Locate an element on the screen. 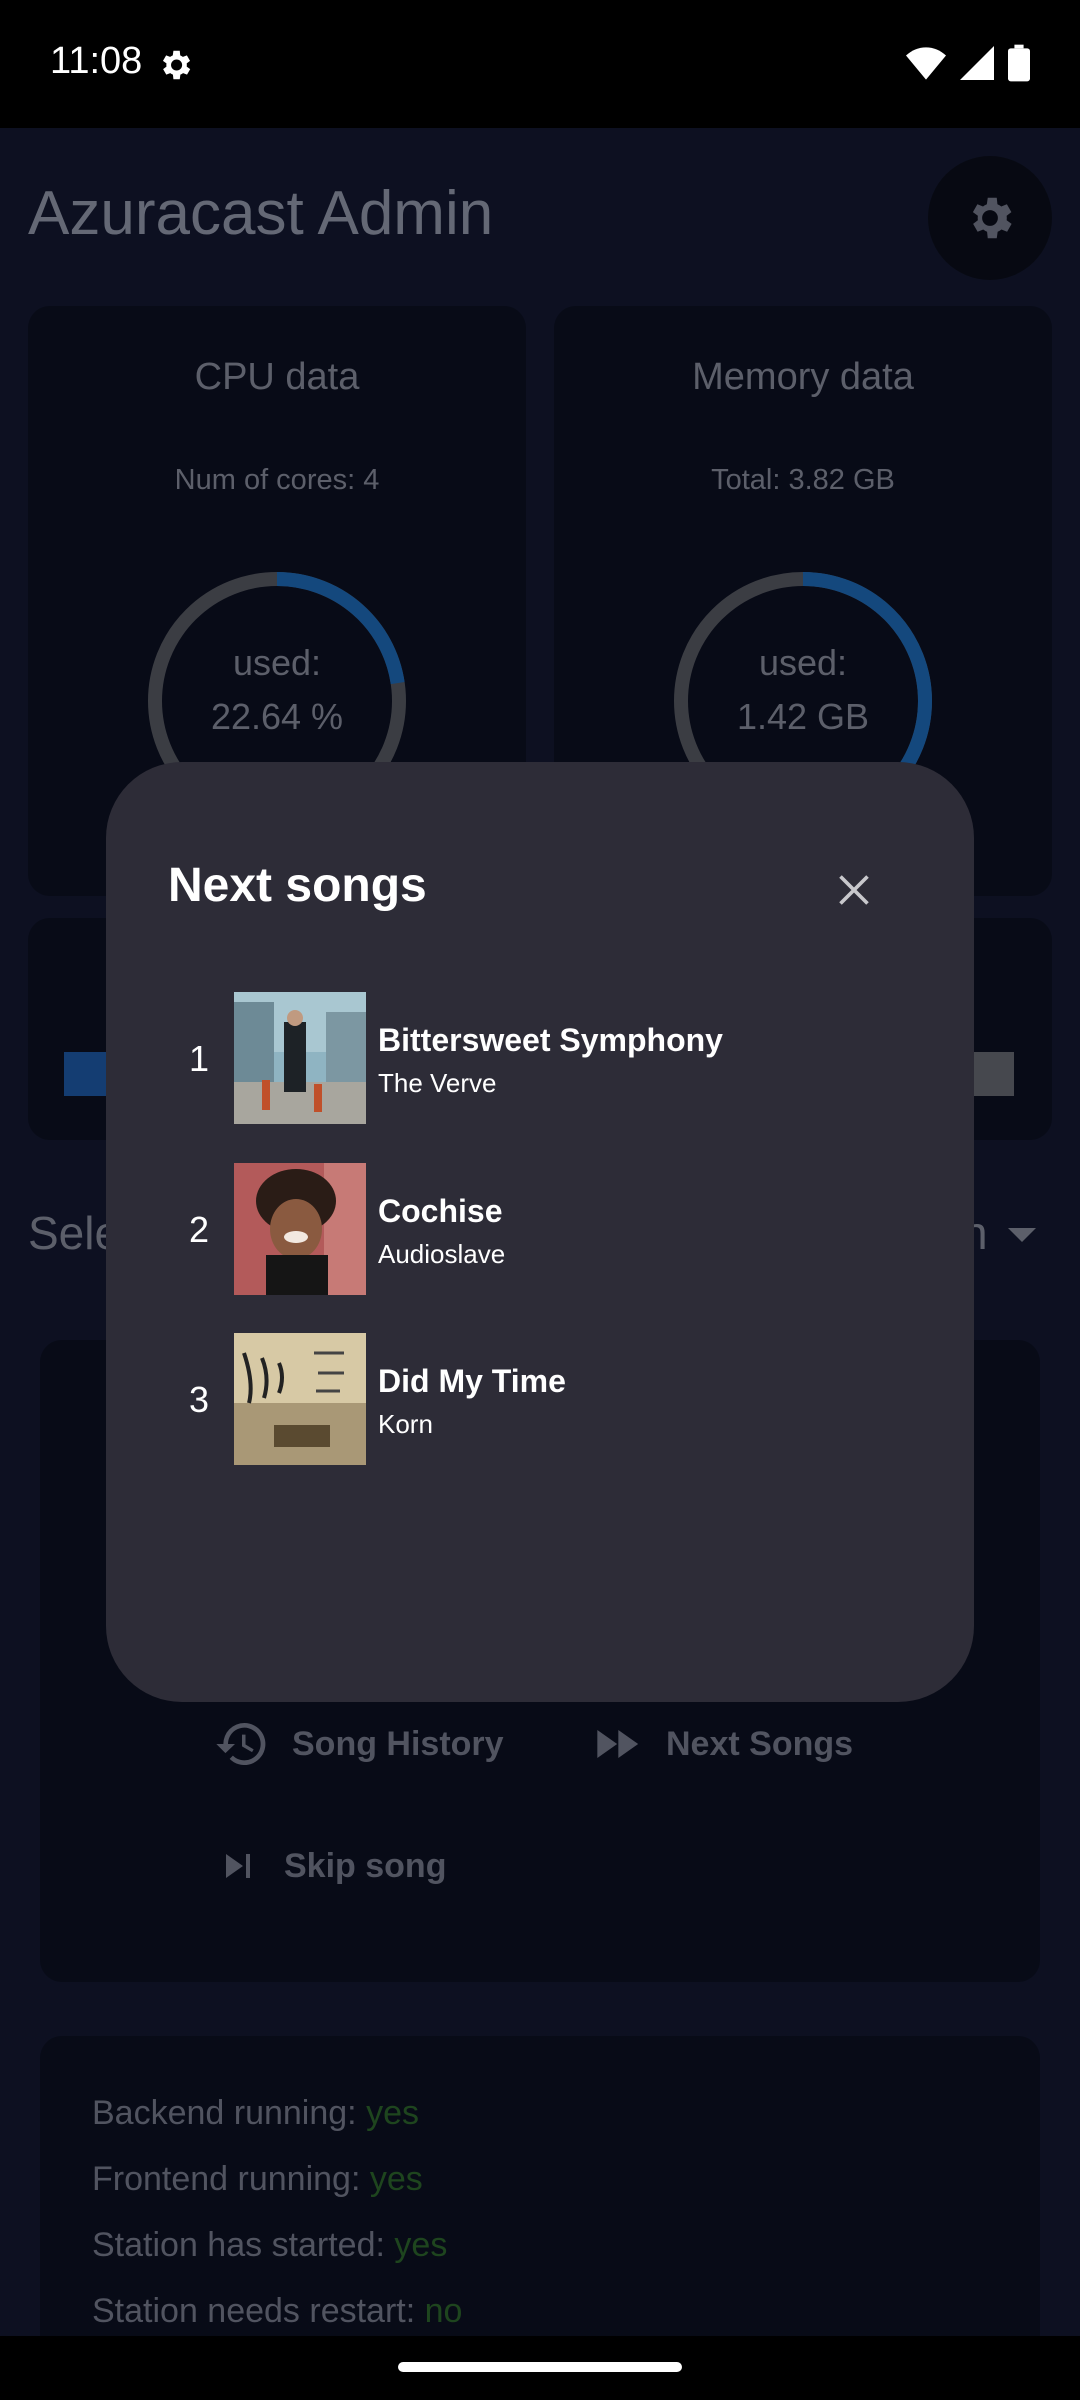 This screenshot has width=1080, height=2400. song-number: 2 is located at coordinates (199, 1229).